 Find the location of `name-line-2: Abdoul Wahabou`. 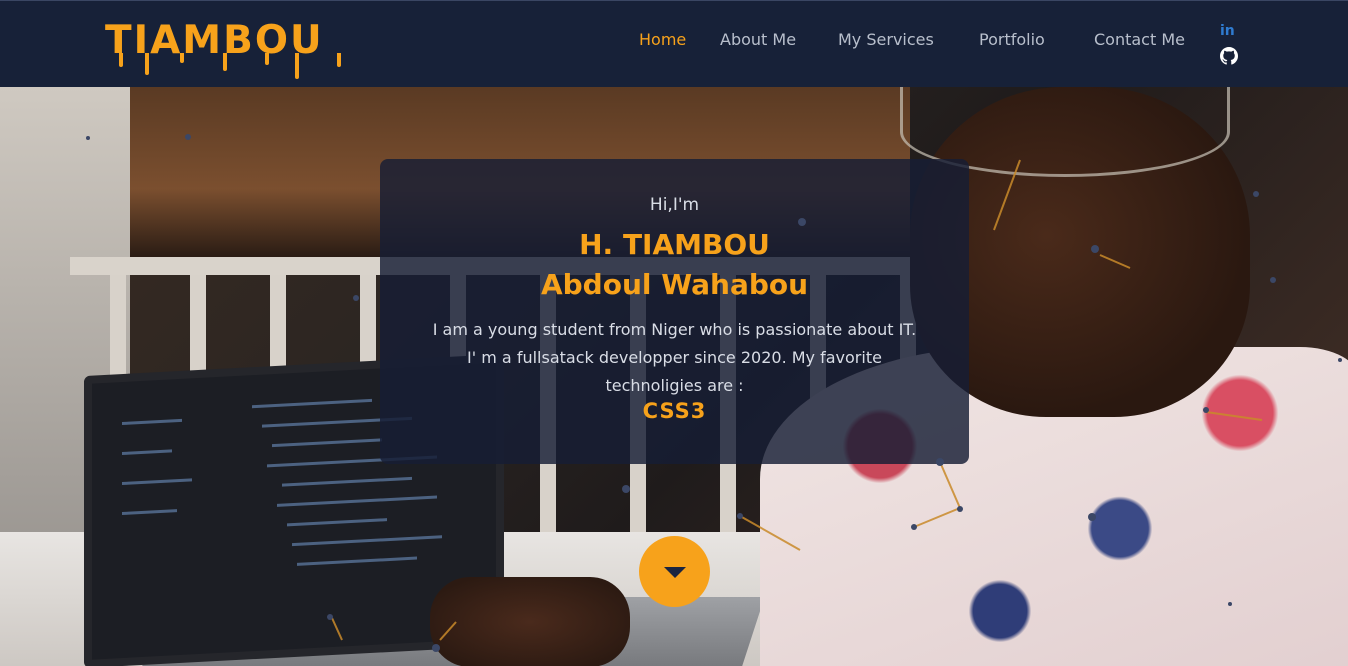

name-line-2: Abdoul Wahabou is located at coordinates (674, 284).